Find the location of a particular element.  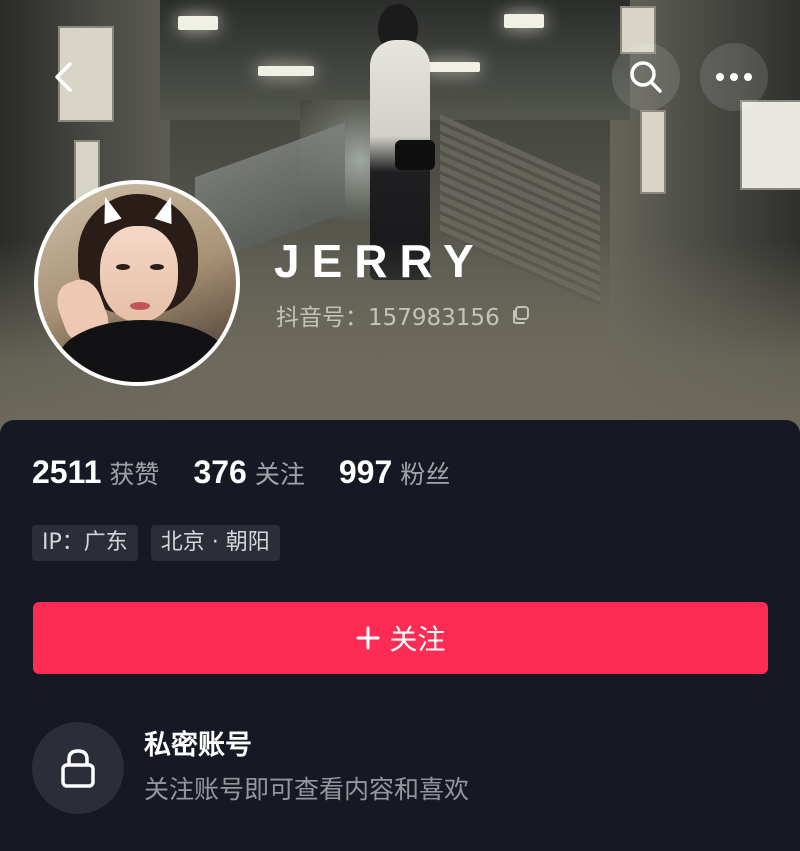

ip-location-tag: IP：广东 is located at coordinates (85, 543).